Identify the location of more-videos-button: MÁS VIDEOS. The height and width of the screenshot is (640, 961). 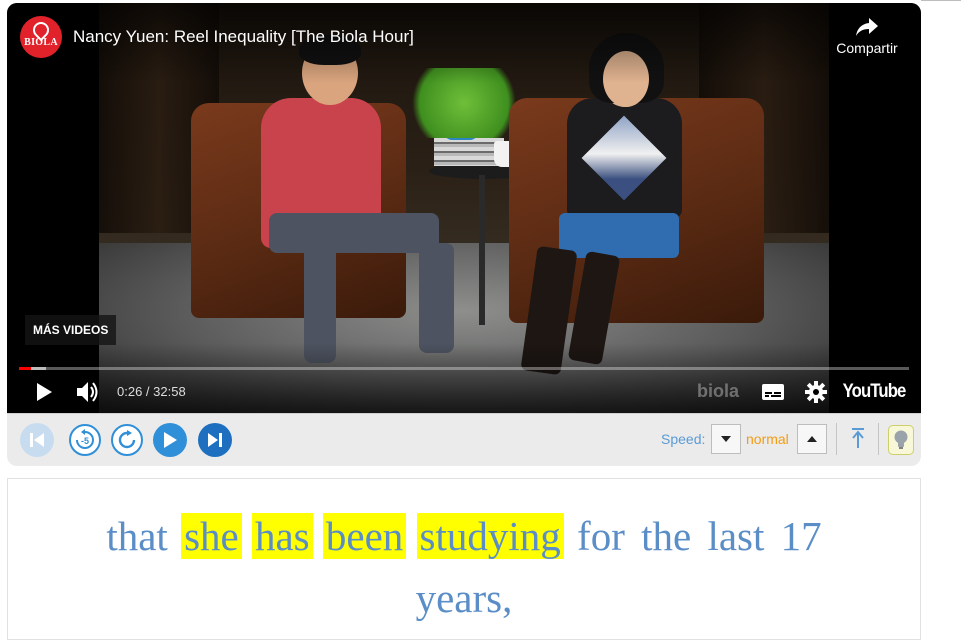
(71, 330).